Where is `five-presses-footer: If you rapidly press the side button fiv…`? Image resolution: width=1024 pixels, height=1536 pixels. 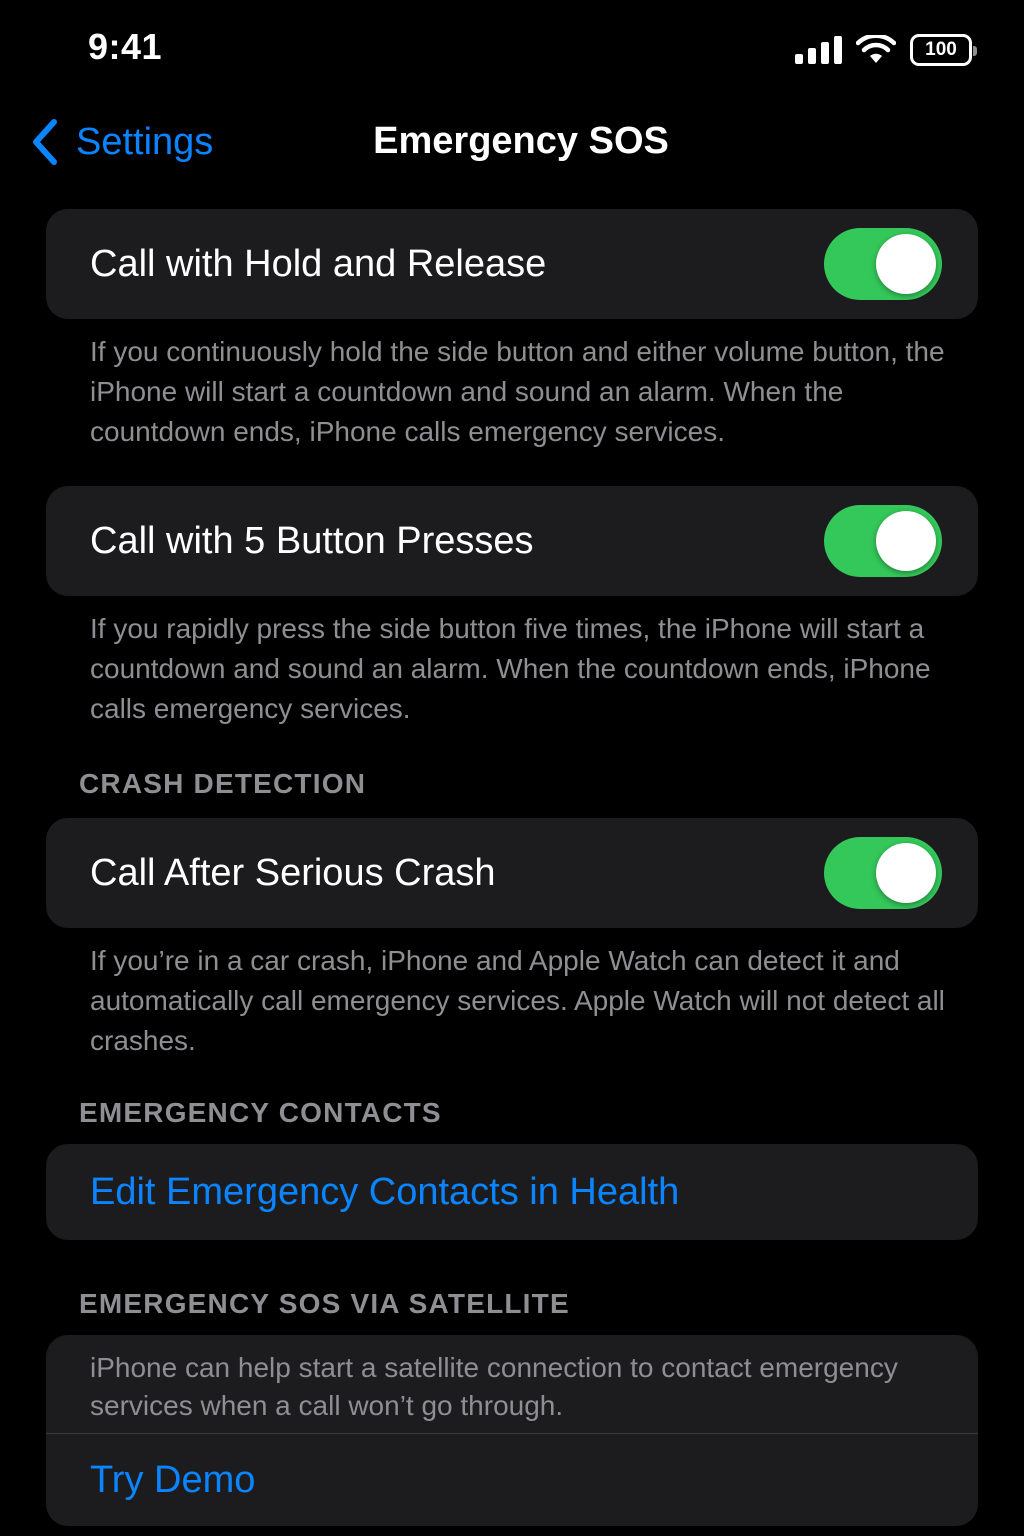
five-presses-footer: If you rapidly press the side button fiv… is located at coordinates (510, 668).